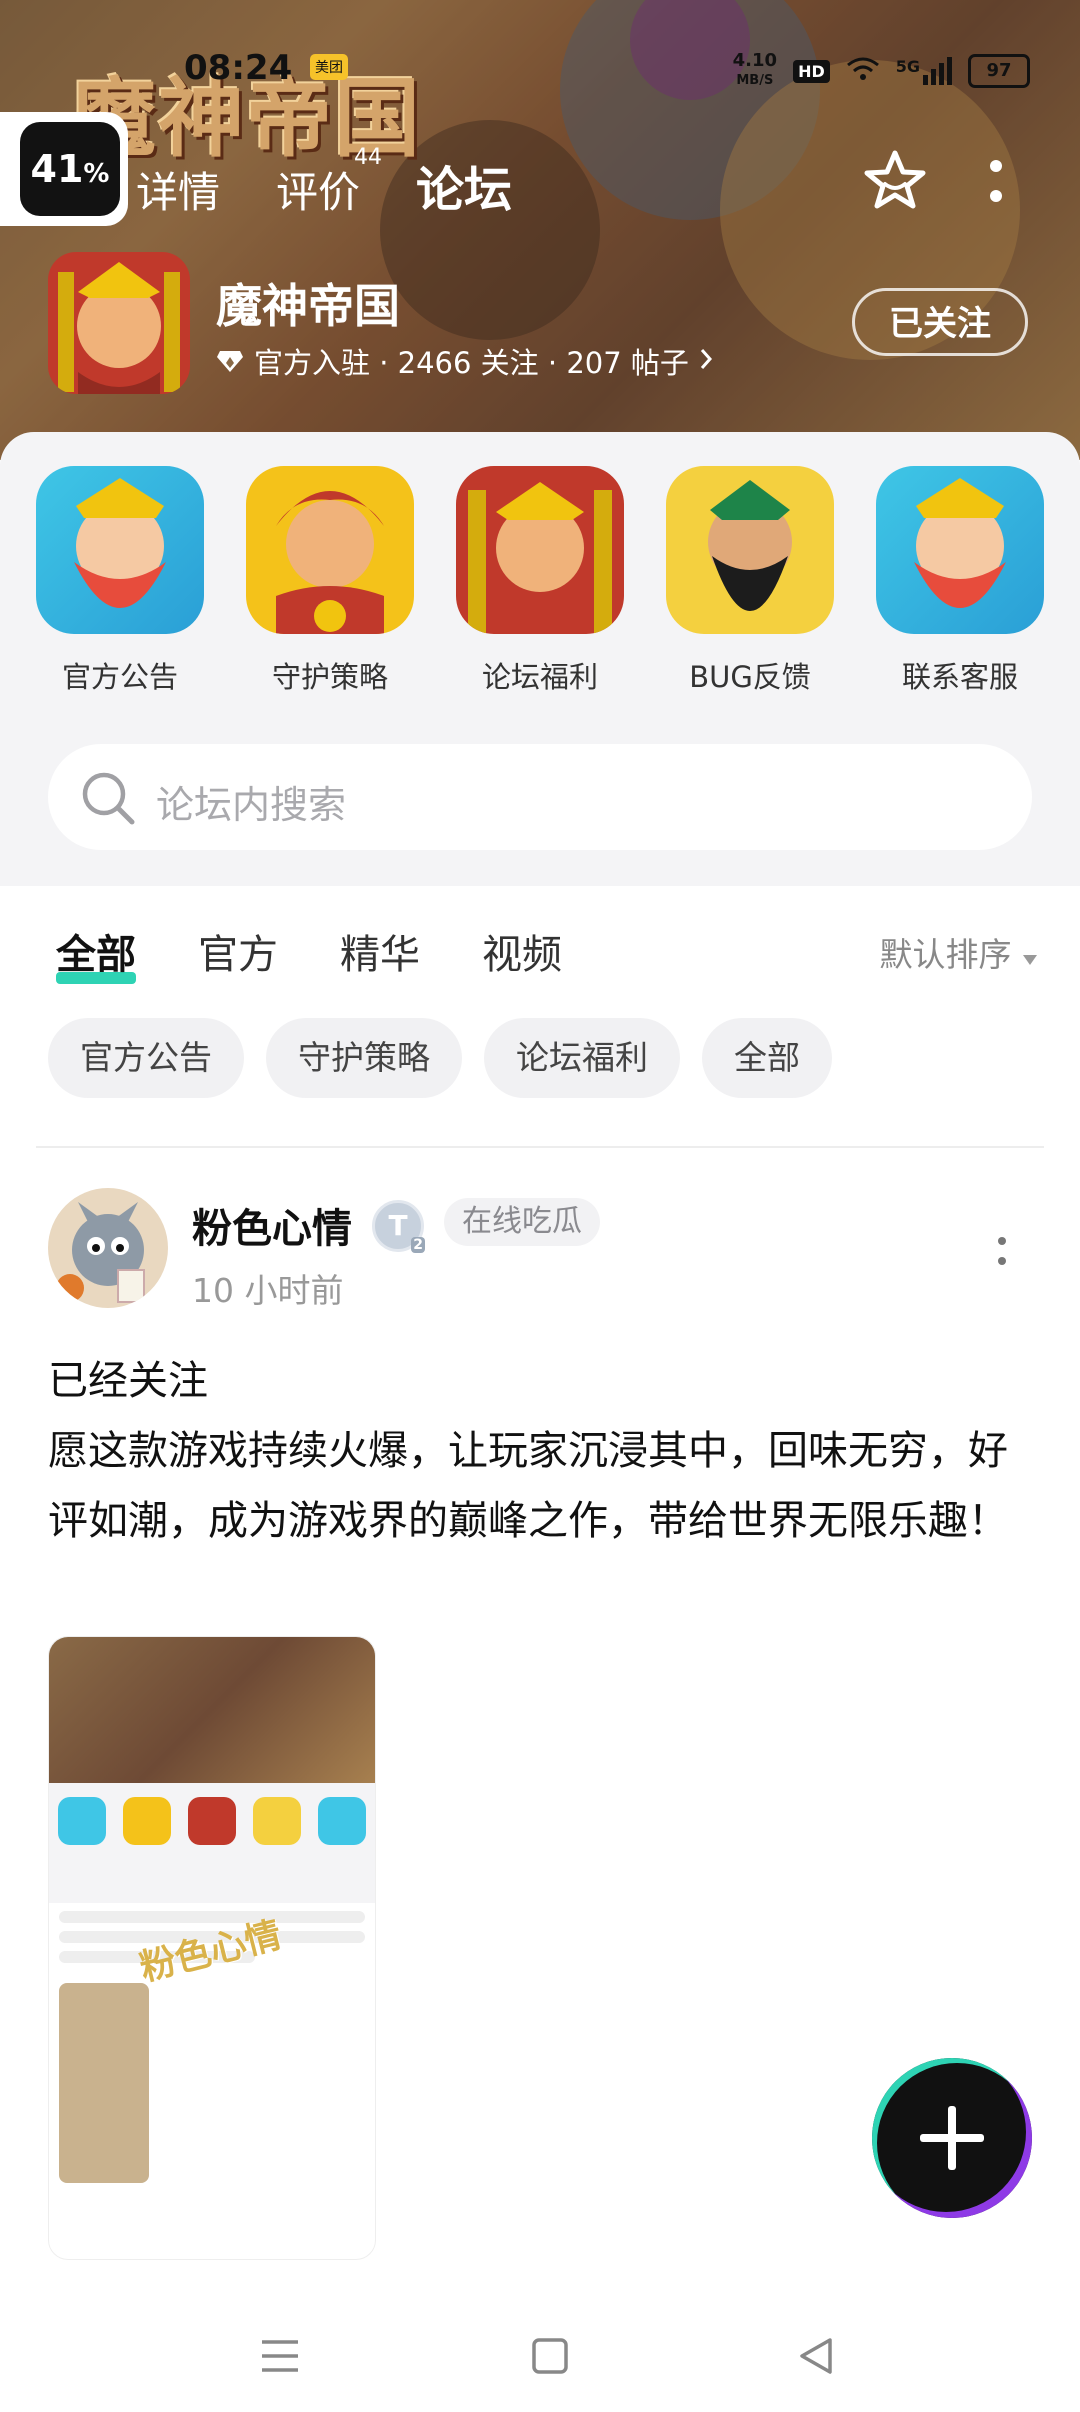  I want to click on category-forum-welfare: 论坛福利, so click(540, 581).